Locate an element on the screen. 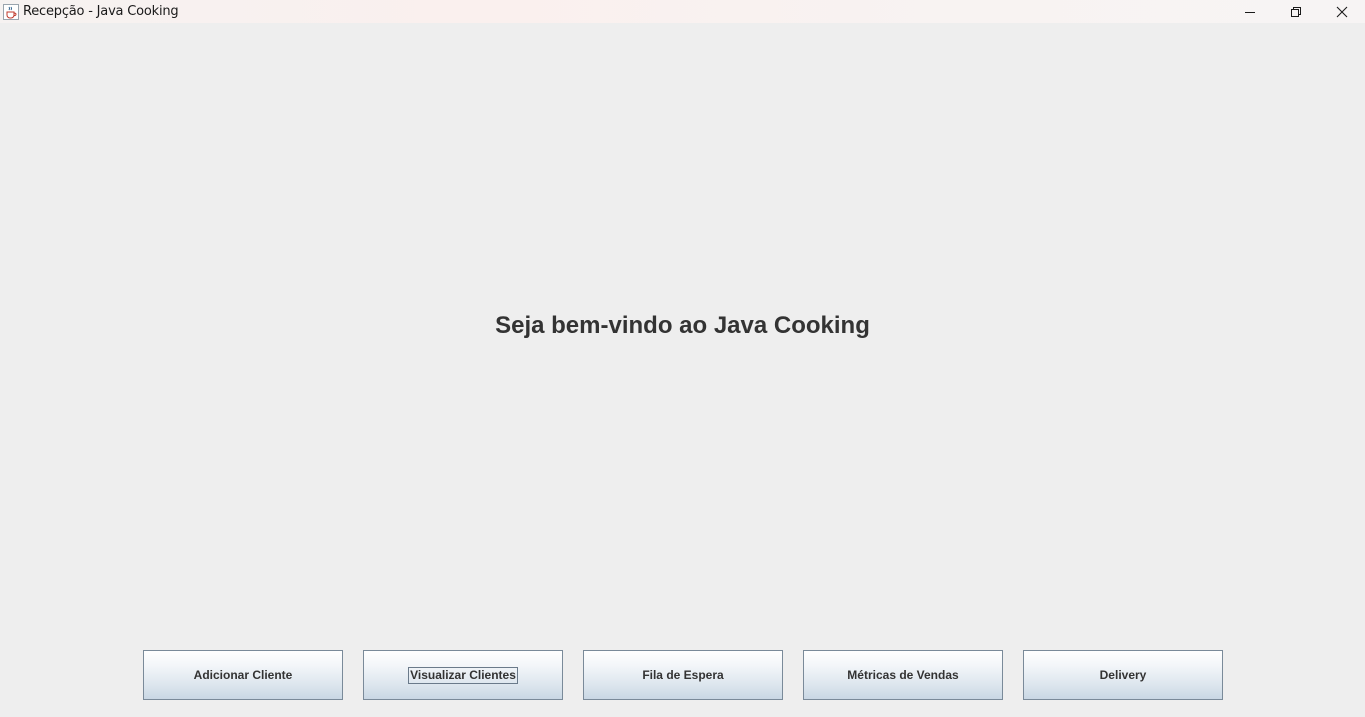 The width and height of the screenshot is (1365, 717). view-clients-button: Visualizar Clientes is located at coordinates (463, 675).